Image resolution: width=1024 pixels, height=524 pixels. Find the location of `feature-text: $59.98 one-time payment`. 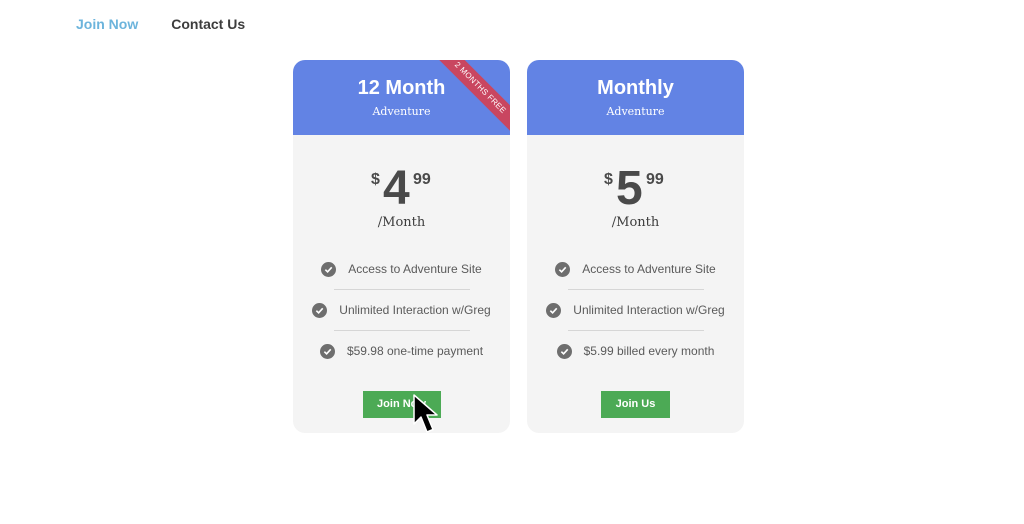

feature-text: $59.98 one-time payment is located at coordinates (415, 351).